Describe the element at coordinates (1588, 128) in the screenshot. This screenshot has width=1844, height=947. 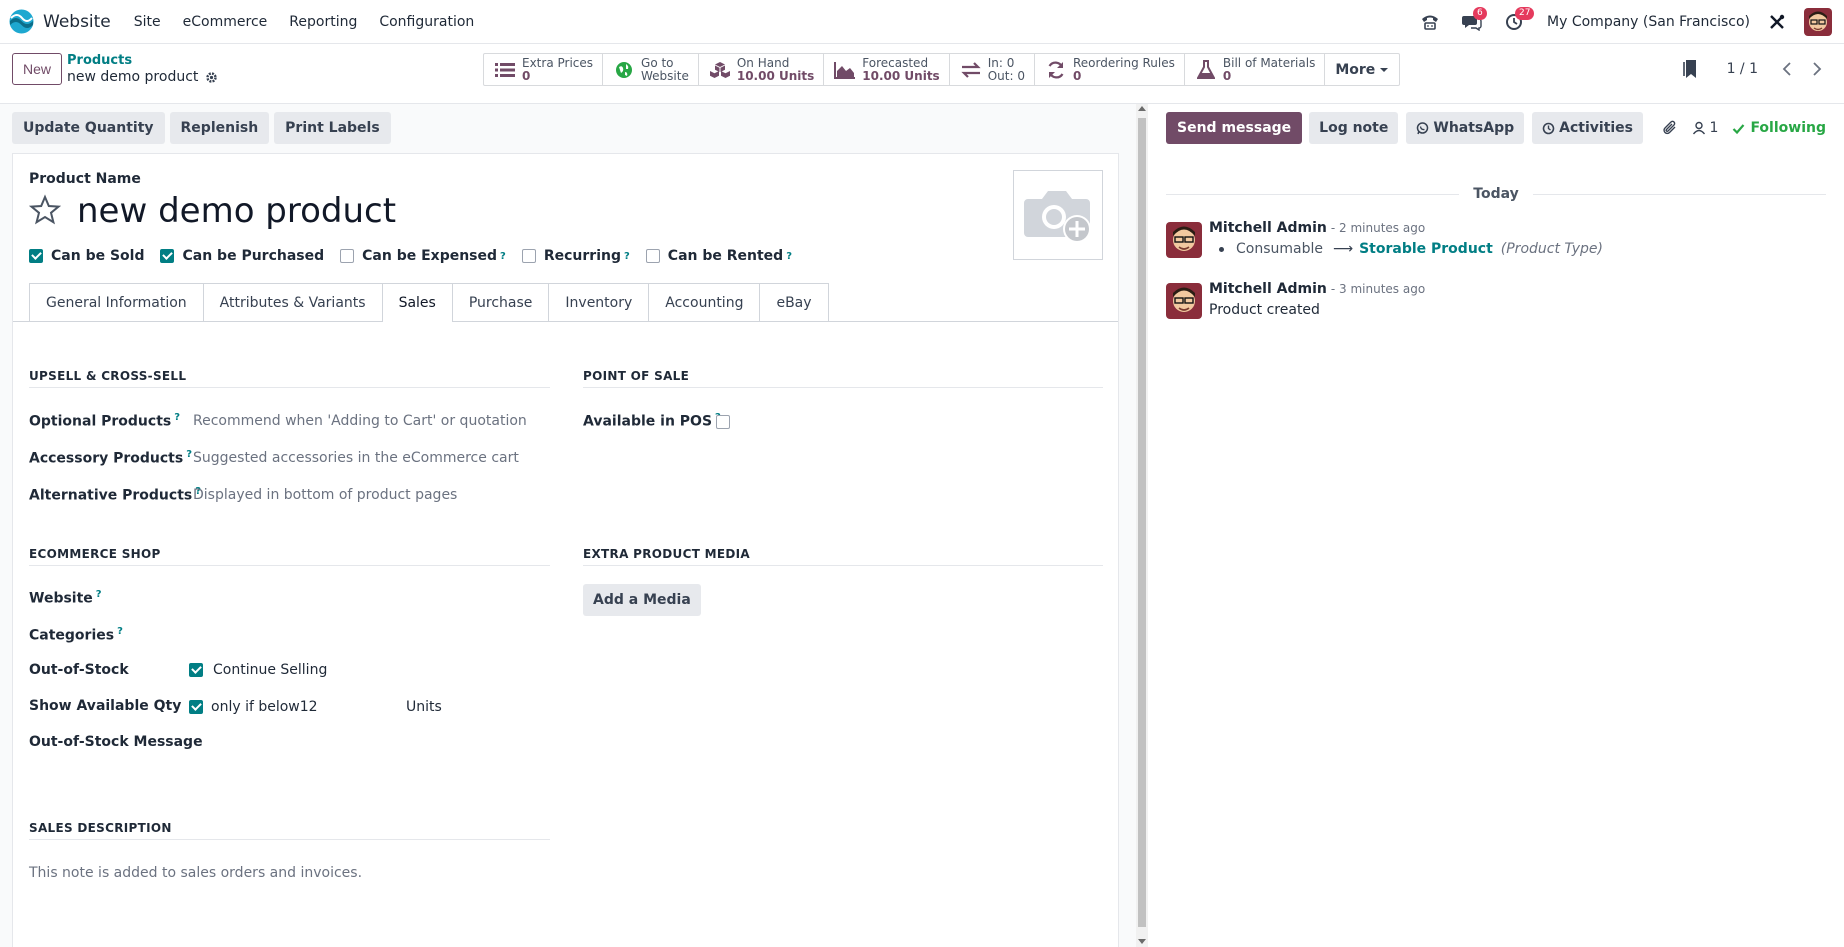
I see `activities-button: Activities` at that location.